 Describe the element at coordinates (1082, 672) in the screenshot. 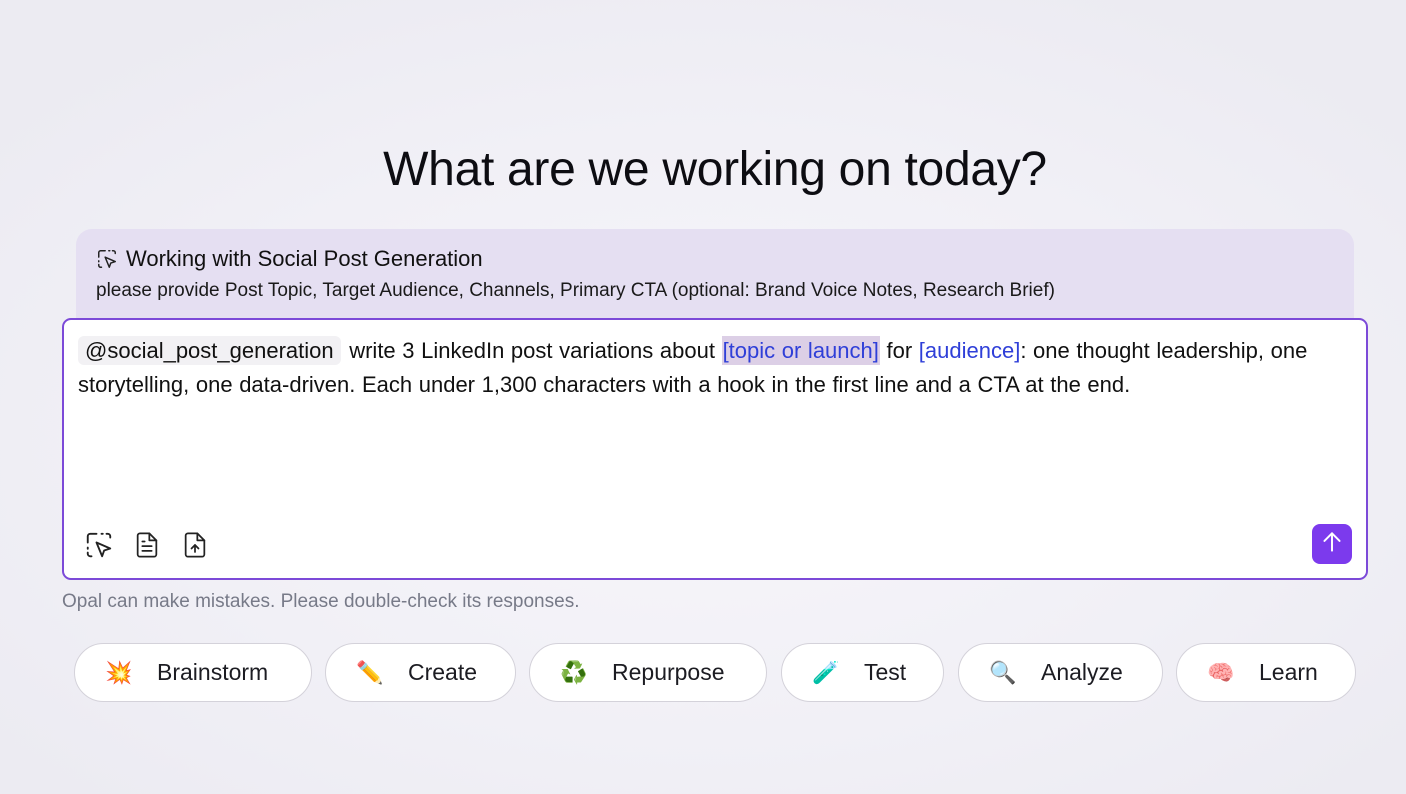

I see `chip-label: Analyze` at that location.